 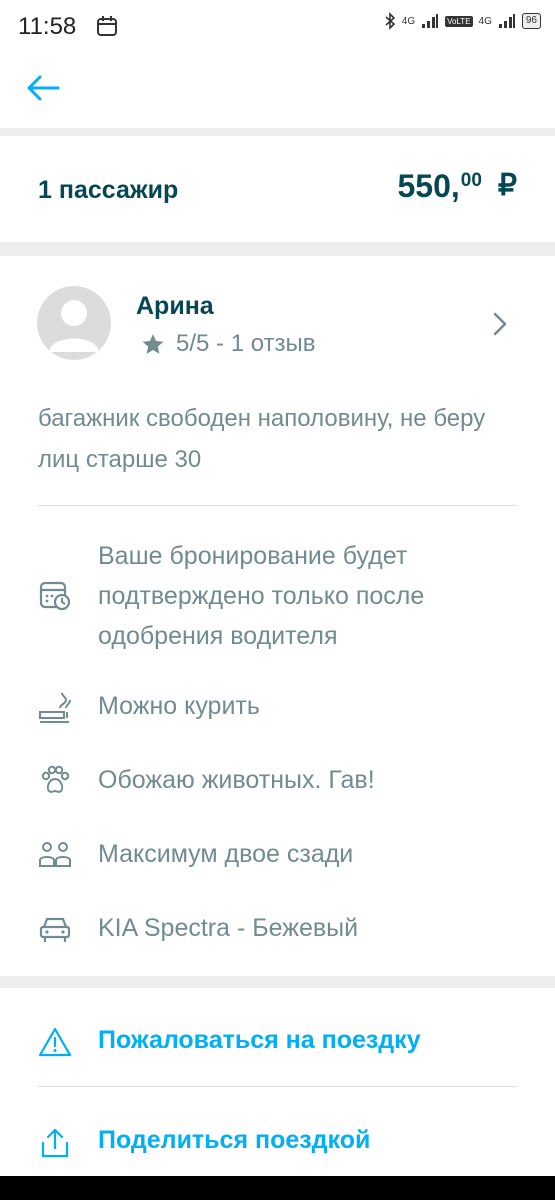 I want to click on paw-icon, so click(x=55, y=779).